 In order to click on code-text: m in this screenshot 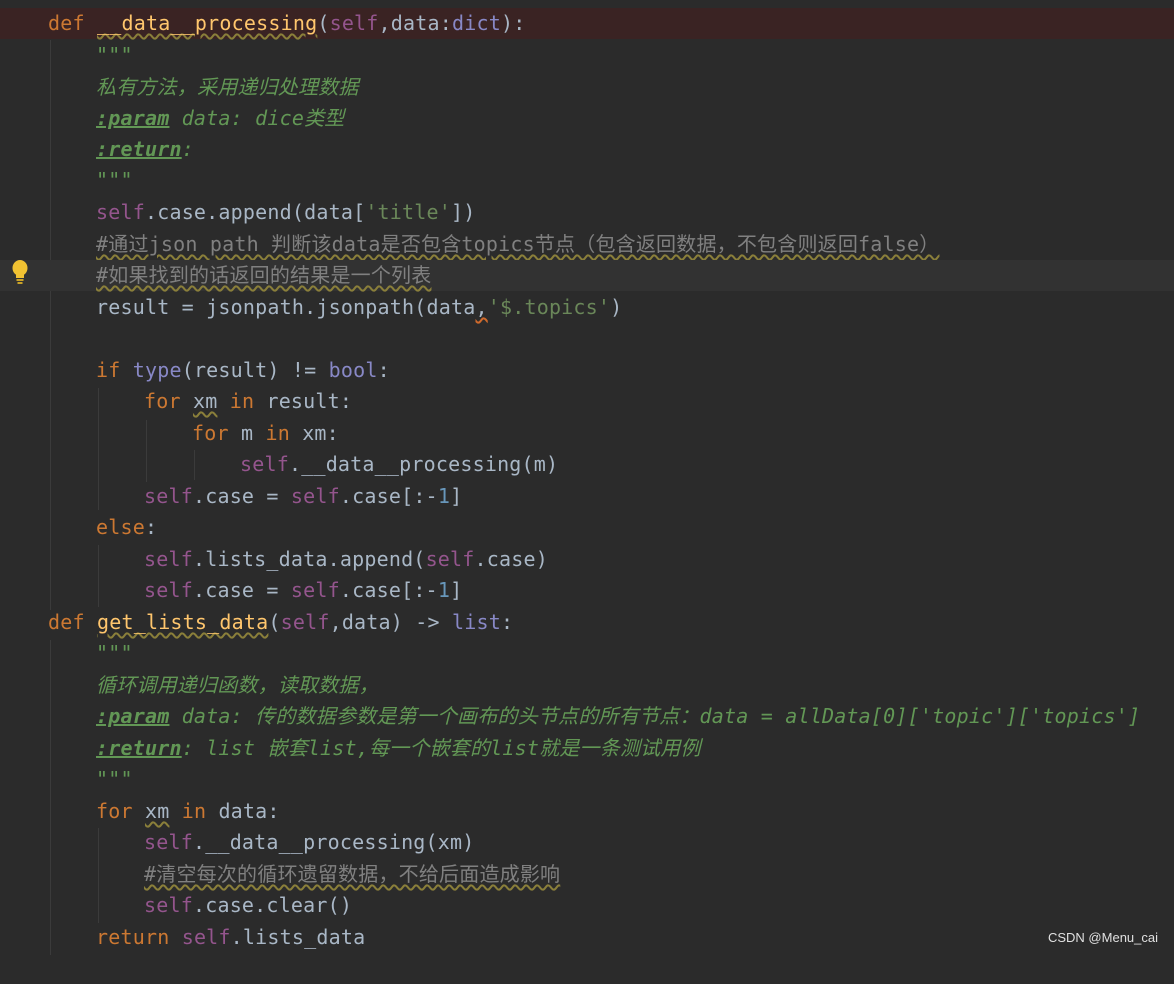, I will do `click(247, 433)`.